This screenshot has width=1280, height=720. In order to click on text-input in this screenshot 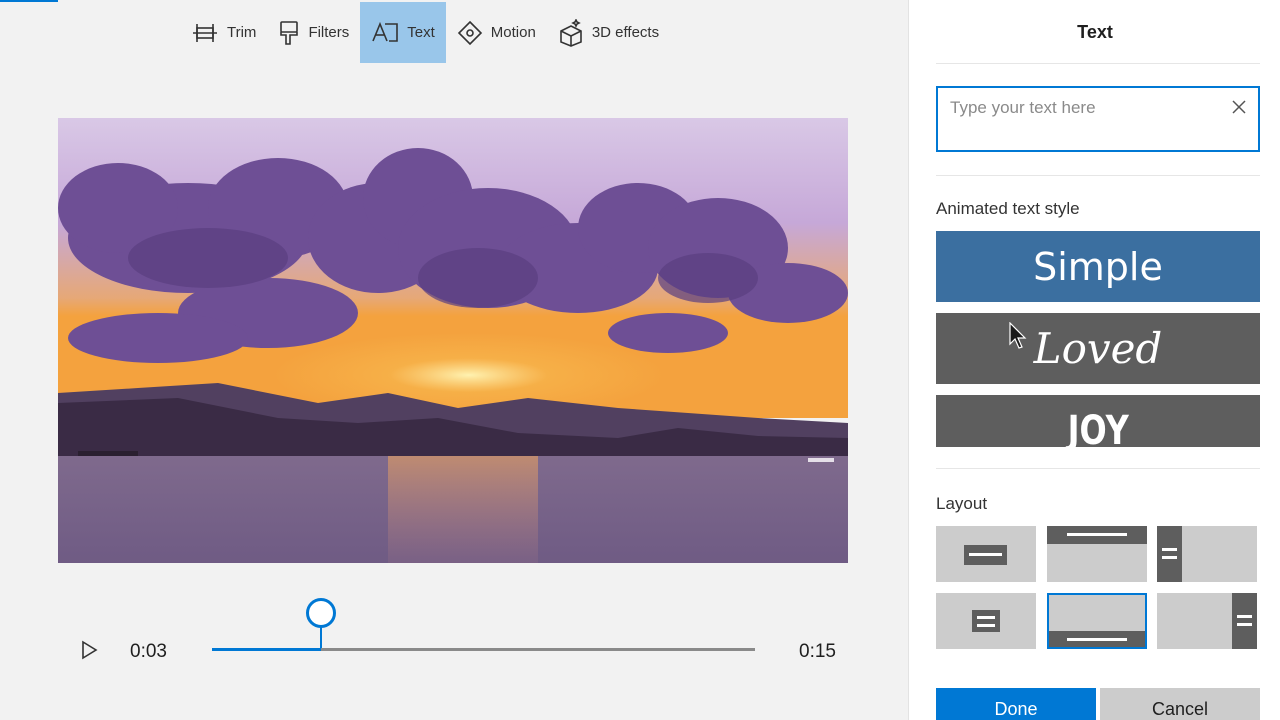, I will do `click(1085, 108)`.